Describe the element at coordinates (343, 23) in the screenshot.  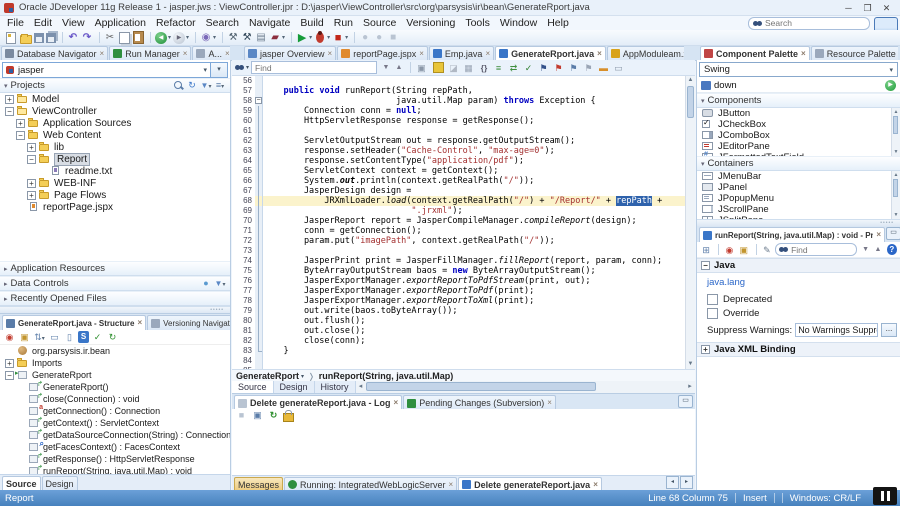
I see `menu-run: Run` at that location.